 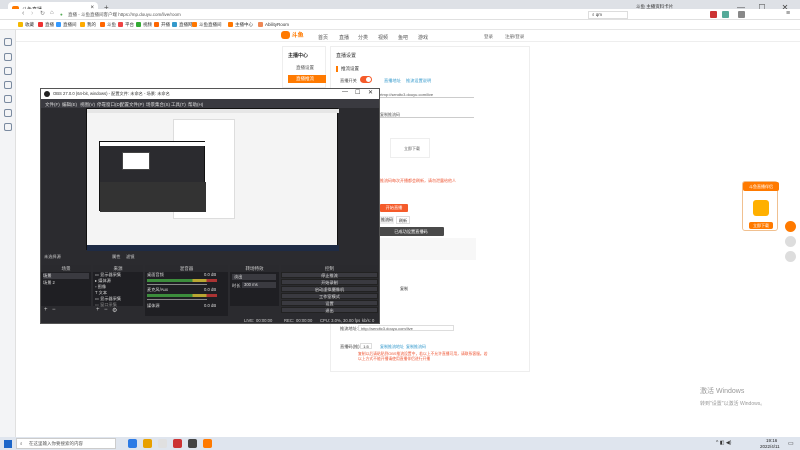 What do you see at coordinates (69, 105) in the screenshot?
I see `obs-menu-edit: 编辑(E)` at bounding box center [69, 105].